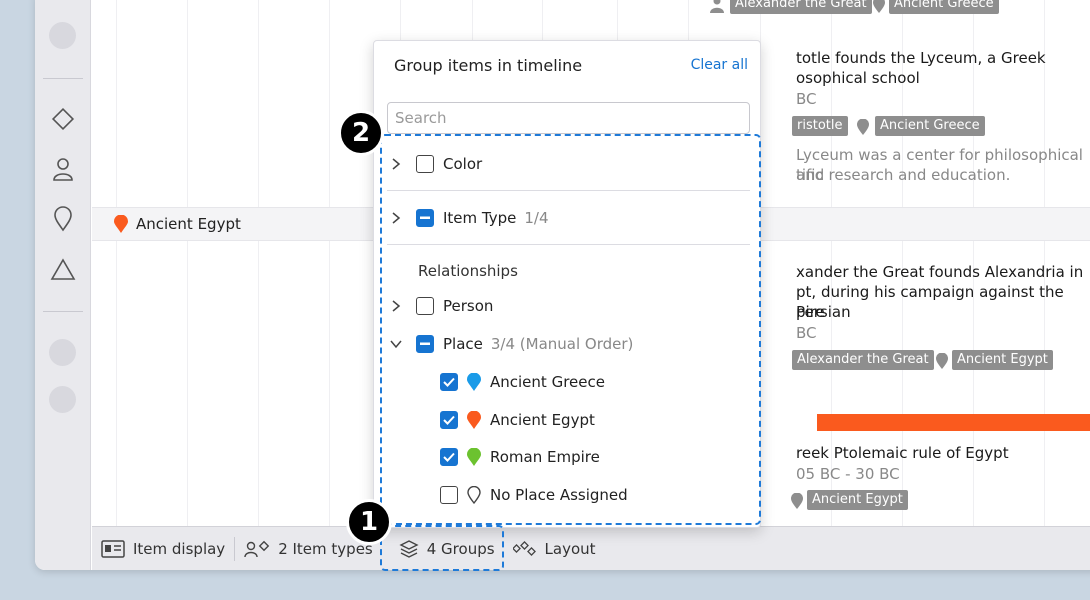 The height and width of the screenshot is (600, 1090). Describe the element at coordinates (903, 175) in the screenshot. I see `event-description: tific research and education.` at that location.